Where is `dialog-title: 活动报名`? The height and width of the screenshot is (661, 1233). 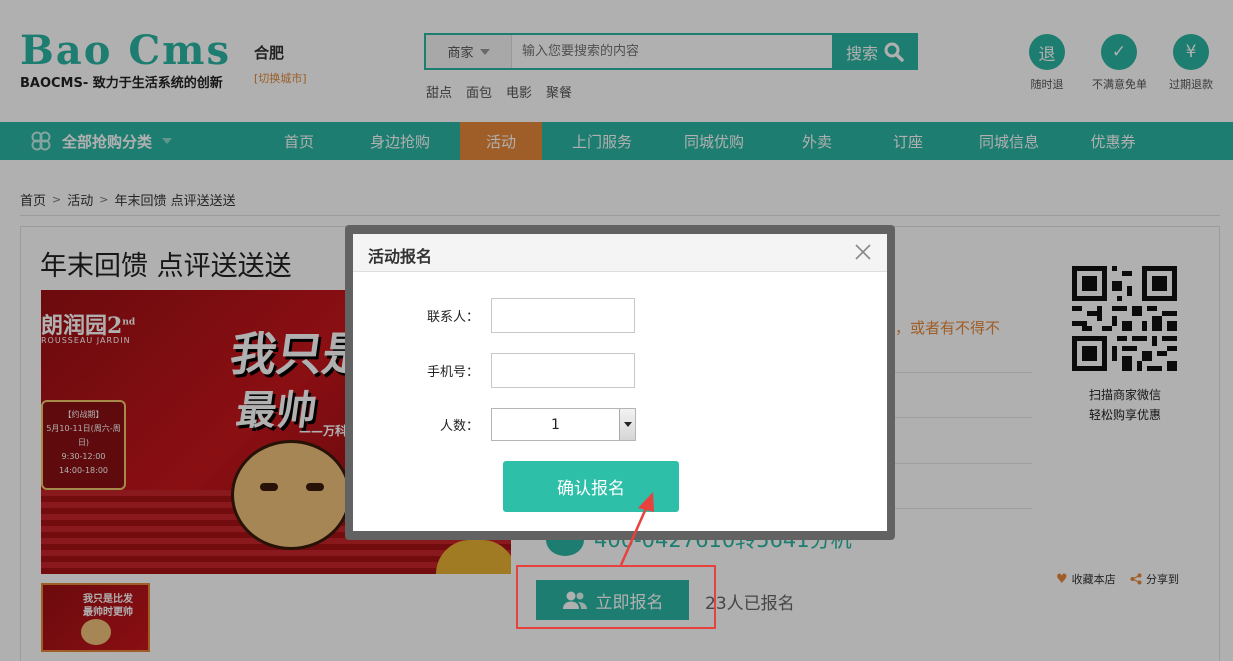 dialog-title: 活动报名 is located at coordinates (400, 256).